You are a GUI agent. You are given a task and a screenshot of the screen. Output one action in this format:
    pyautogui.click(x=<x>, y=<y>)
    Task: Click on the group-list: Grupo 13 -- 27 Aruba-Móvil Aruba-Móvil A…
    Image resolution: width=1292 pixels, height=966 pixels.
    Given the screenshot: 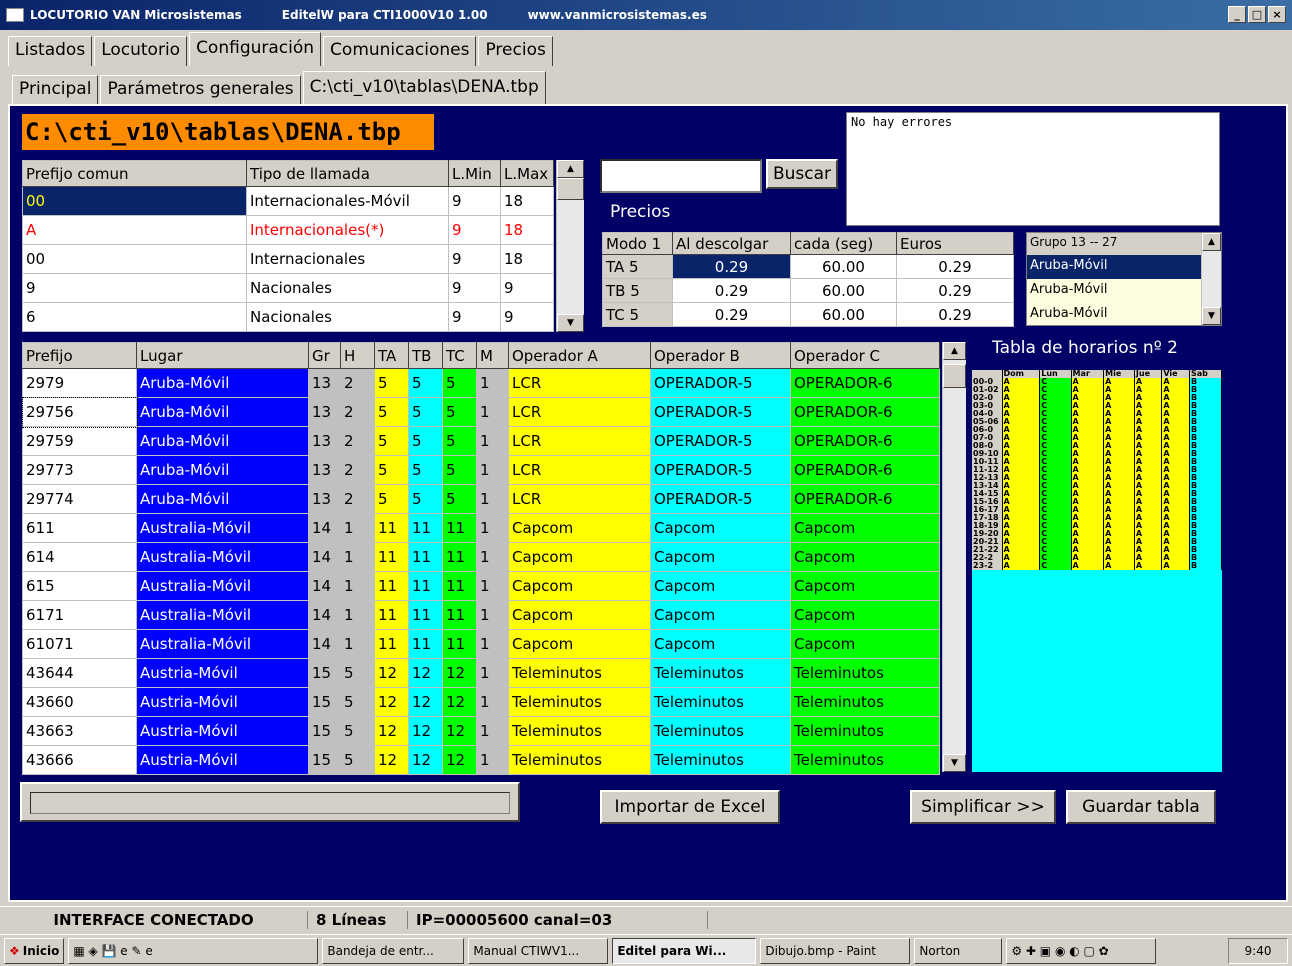 What is the action you would take?
    pyautogui.click(x=1124, y=279)
    